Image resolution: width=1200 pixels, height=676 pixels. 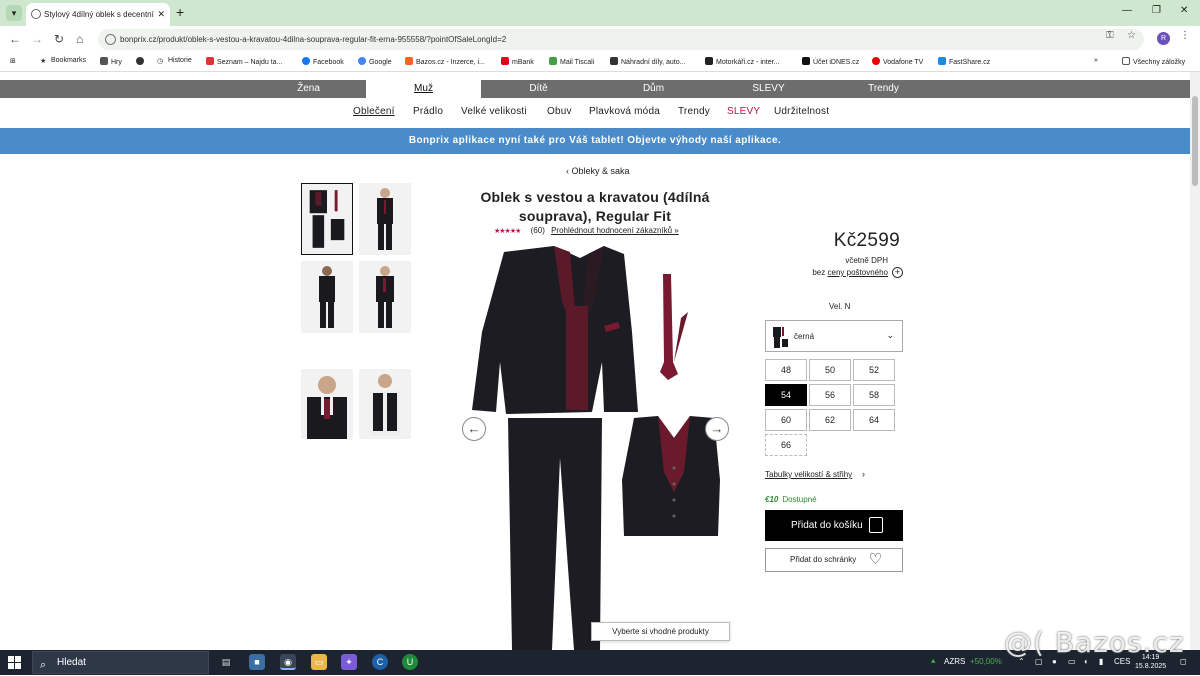 I want to click on subnav-velke-velikosti: Velké velikosti, so click(x=494, y=111).